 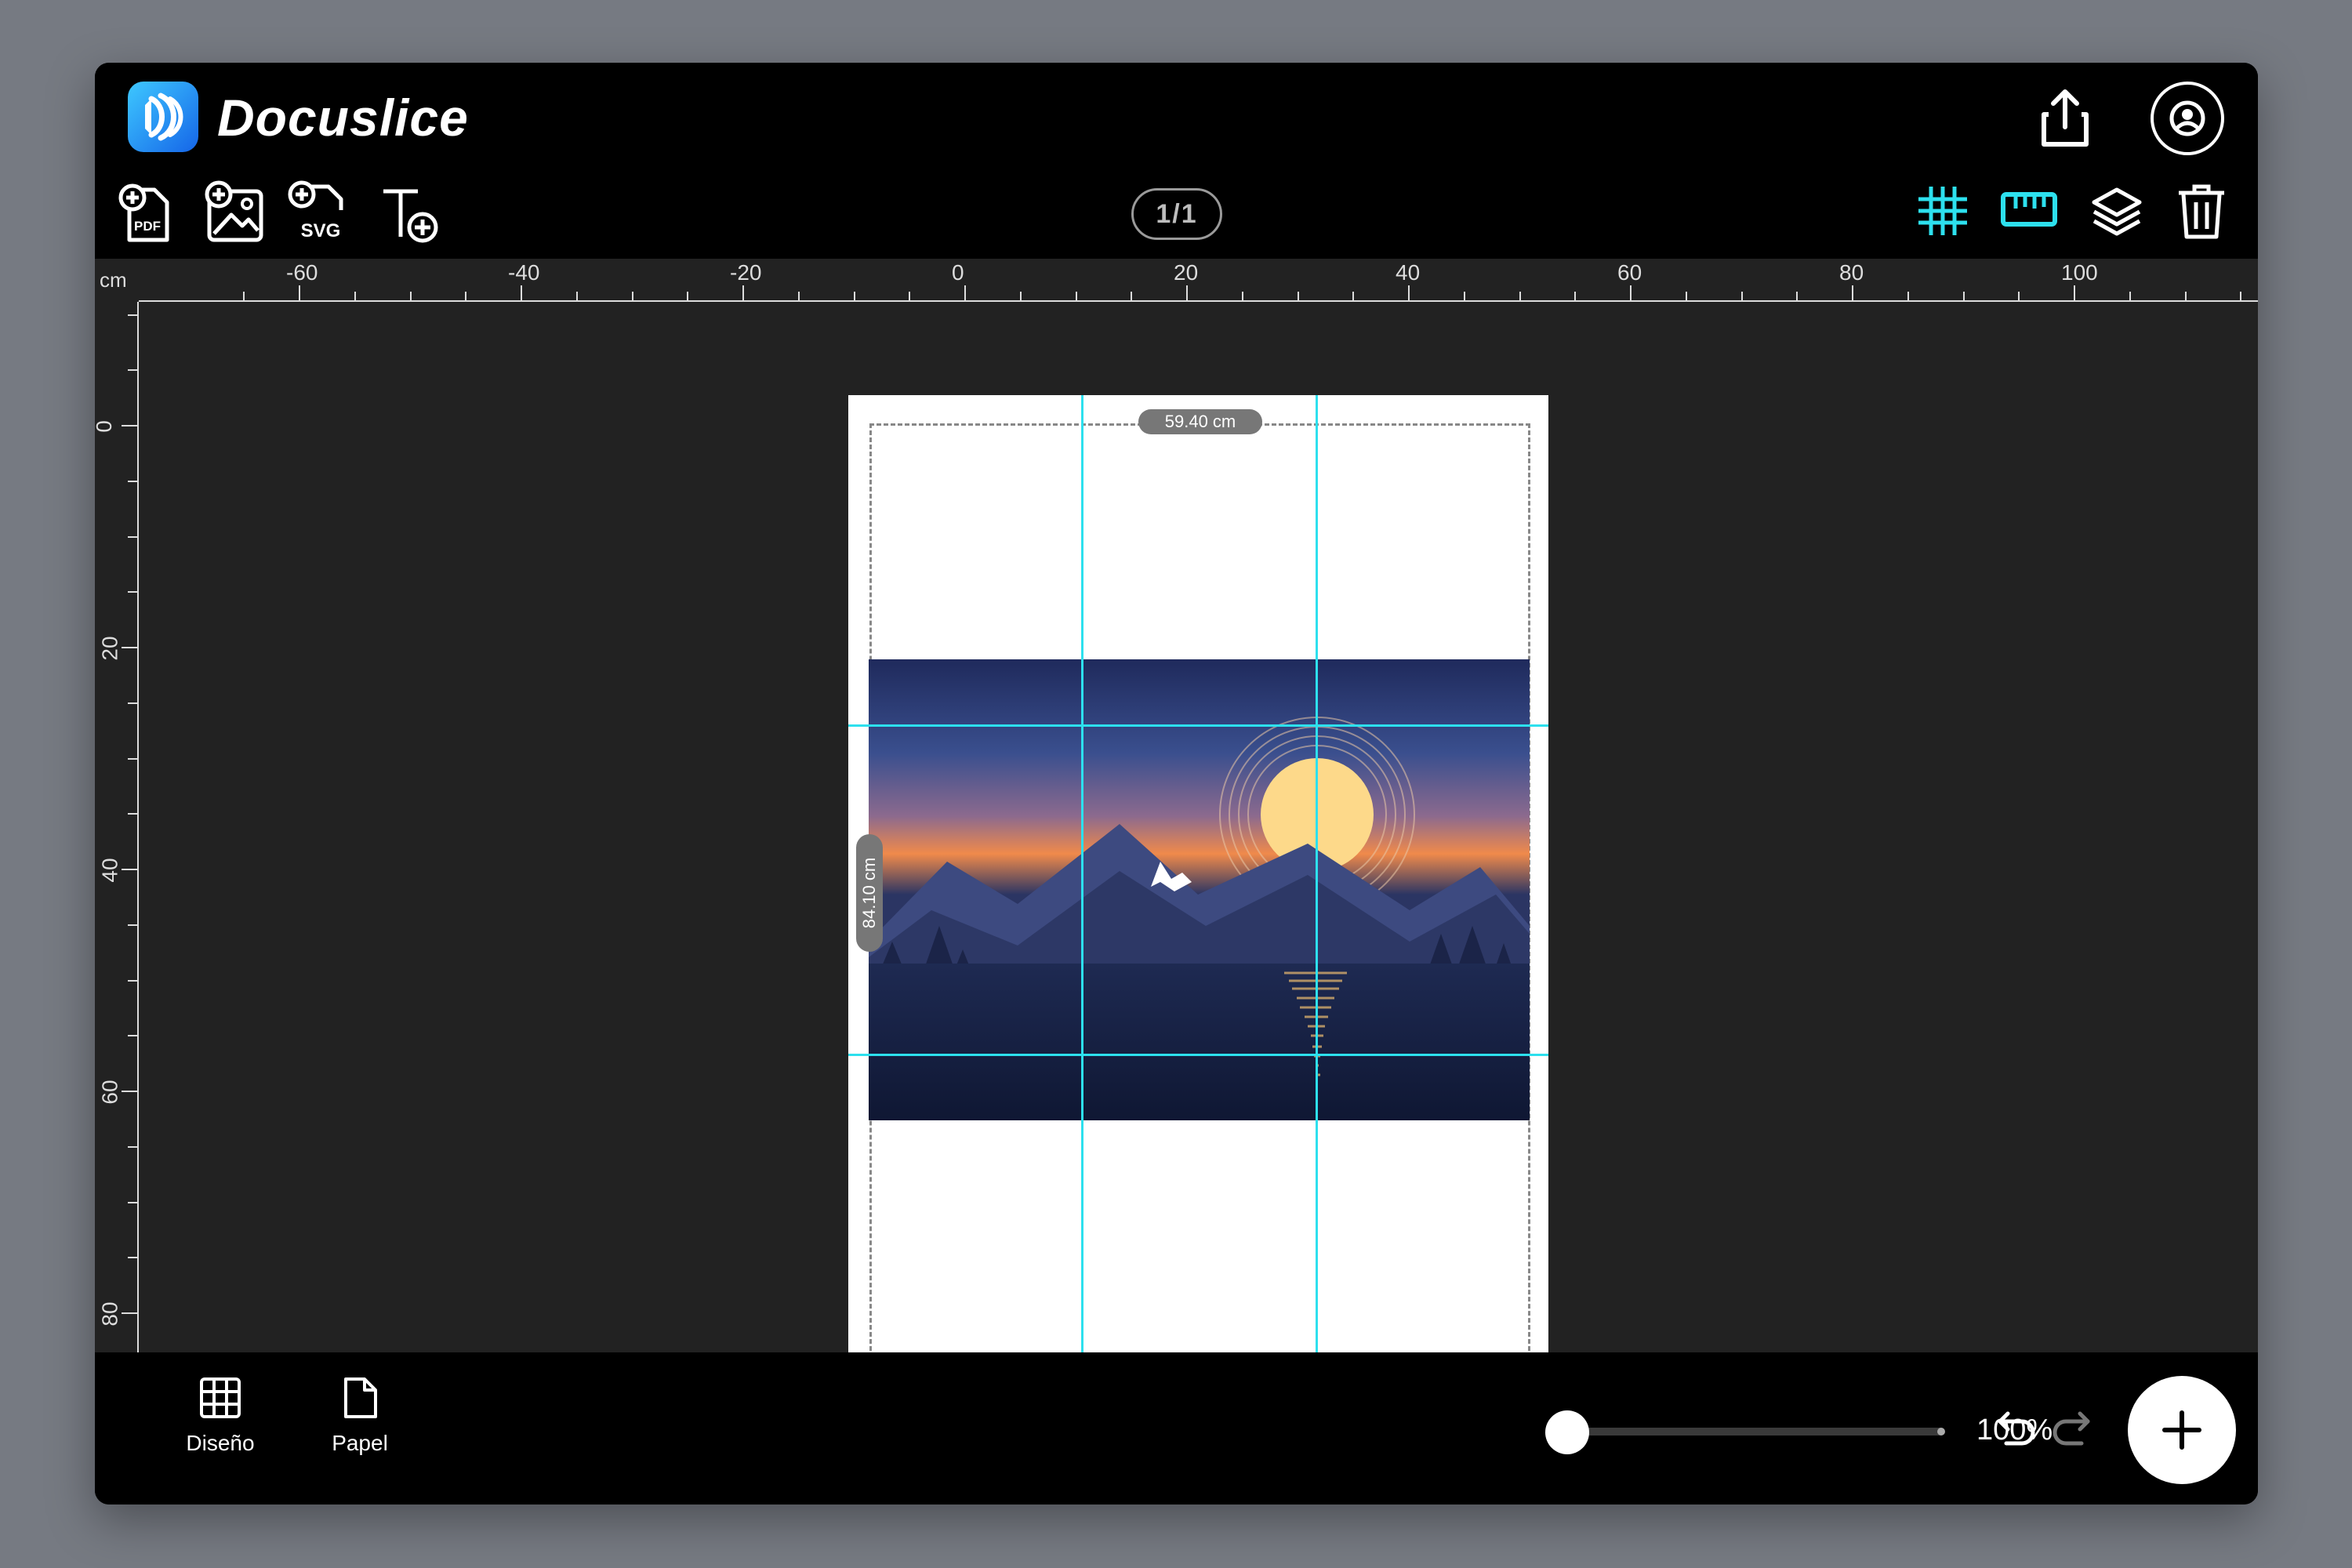 I want to click on undo-button, so click(x=2017, y=1428).